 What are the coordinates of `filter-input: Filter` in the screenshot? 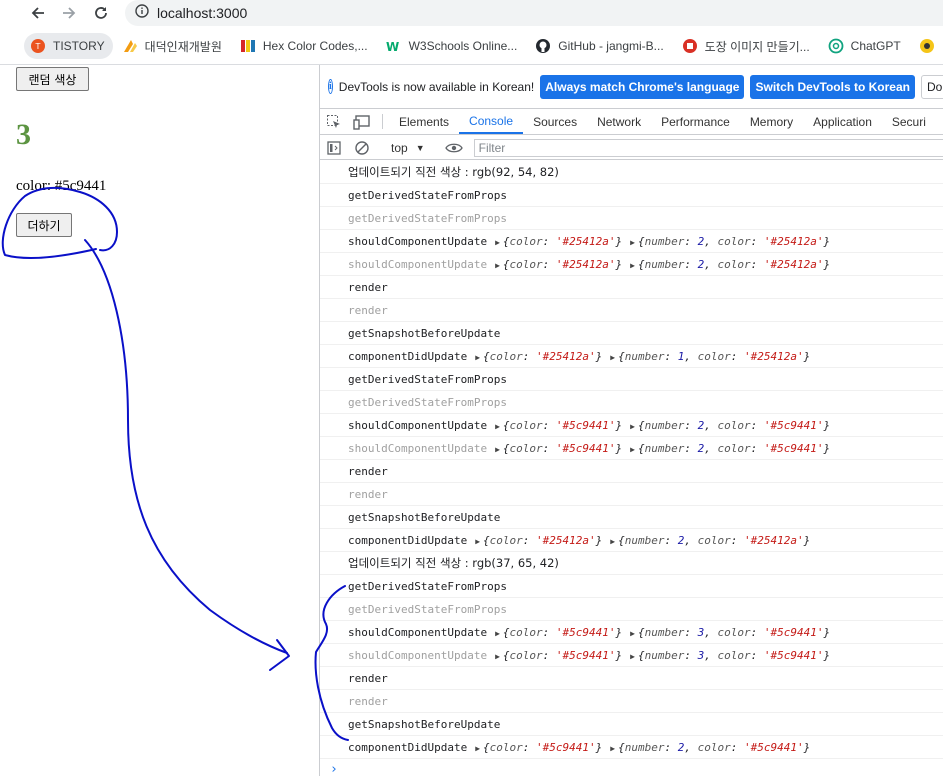 It's located at (708, 147).